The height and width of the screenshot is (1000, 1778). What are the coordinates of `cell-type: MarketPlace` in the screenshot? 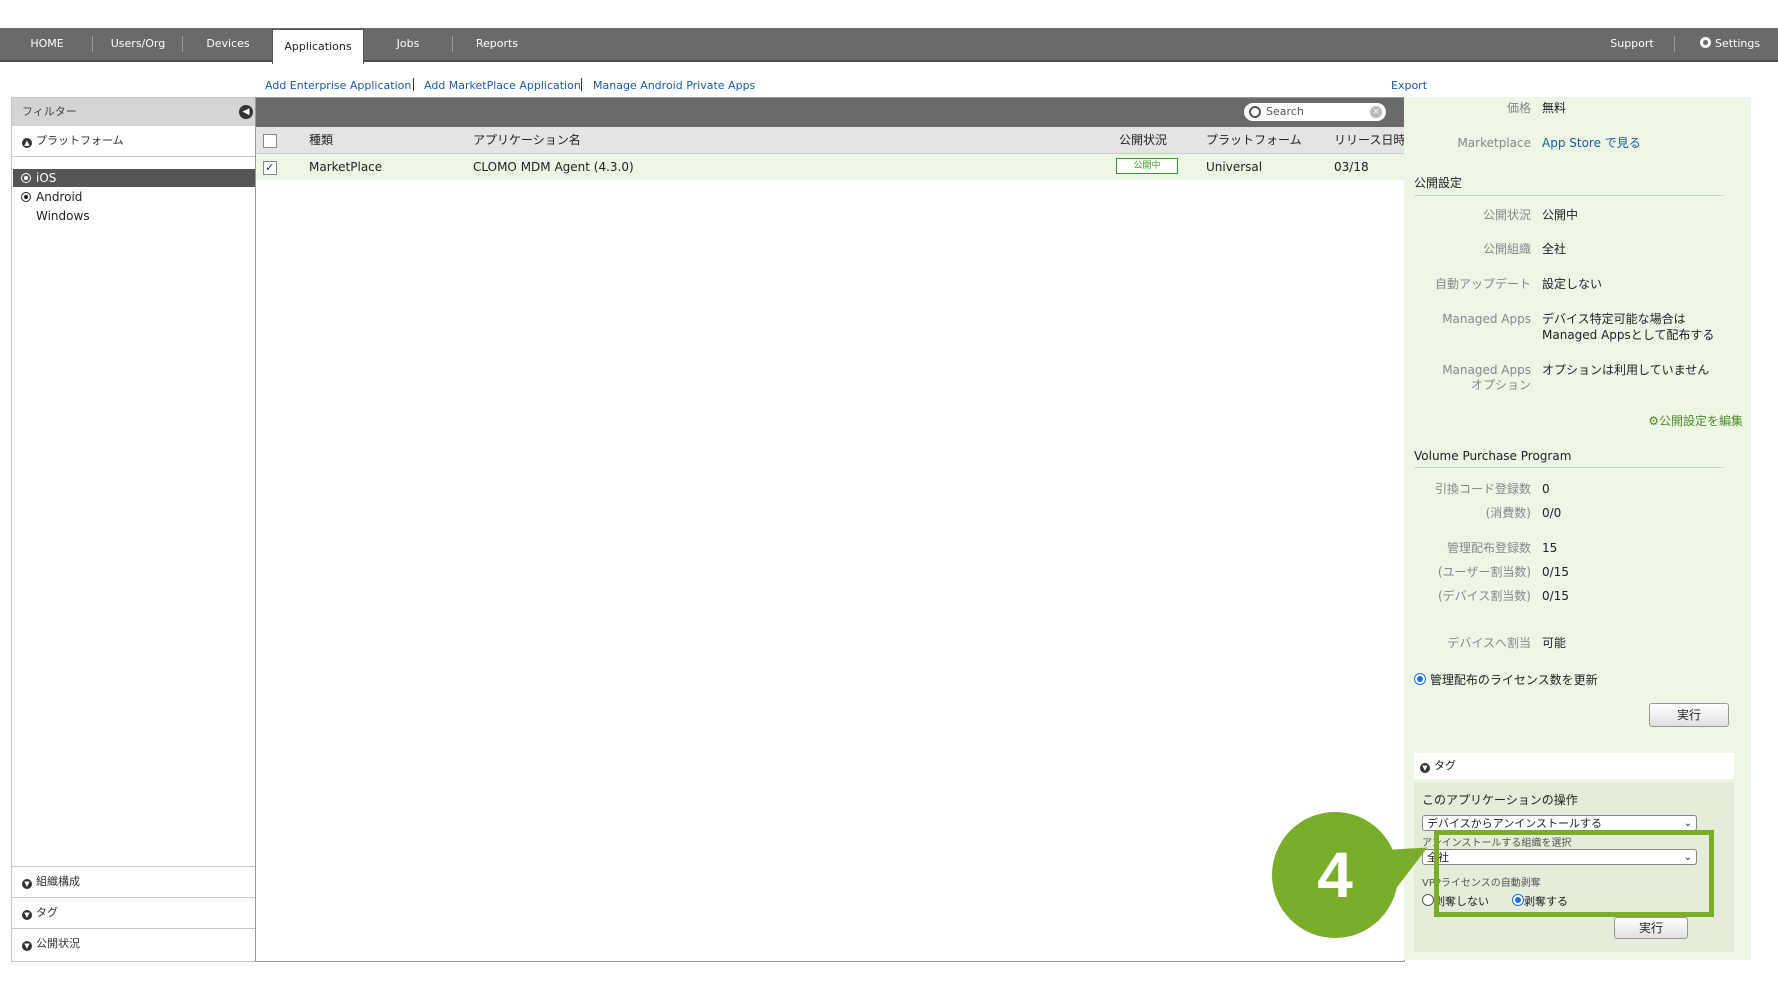 It's located at (346, 167).